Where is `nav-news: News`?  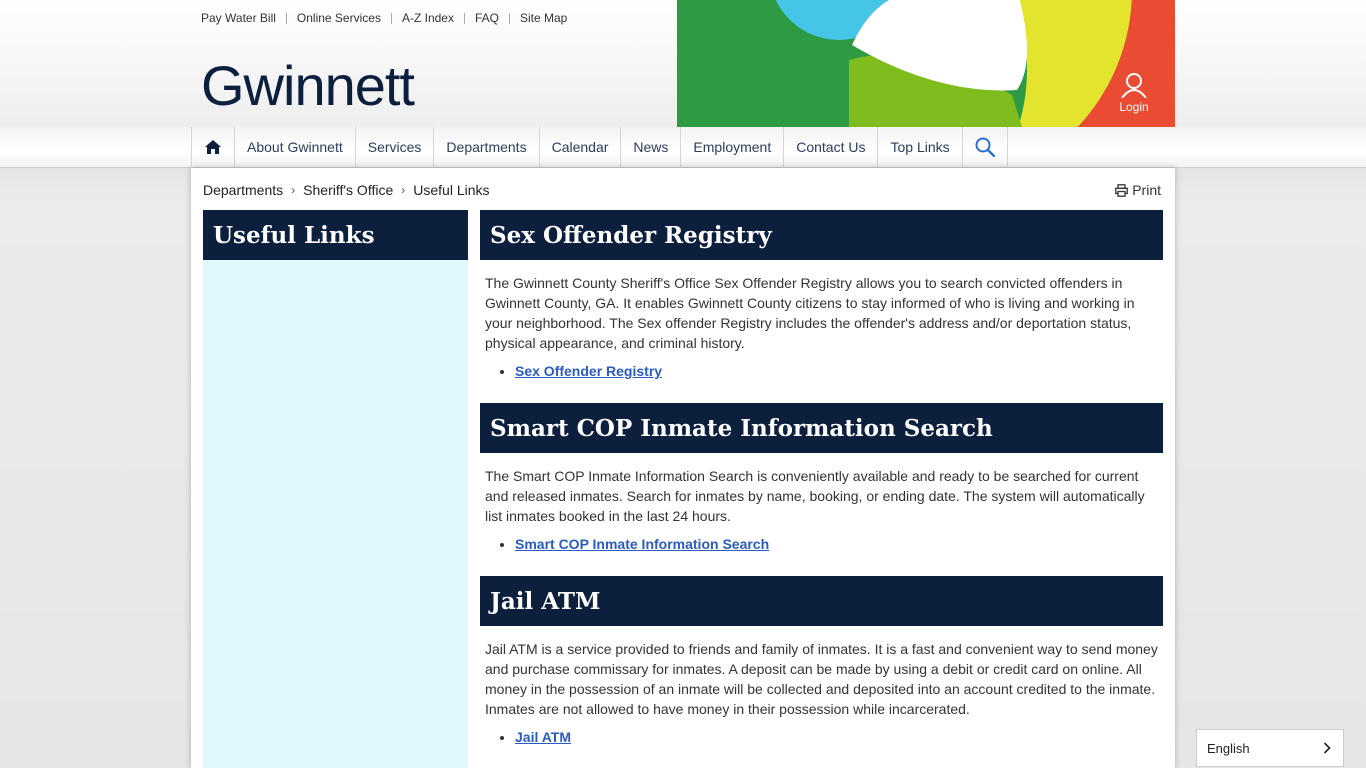 nav-news: News is located at coordinates (650, 147).